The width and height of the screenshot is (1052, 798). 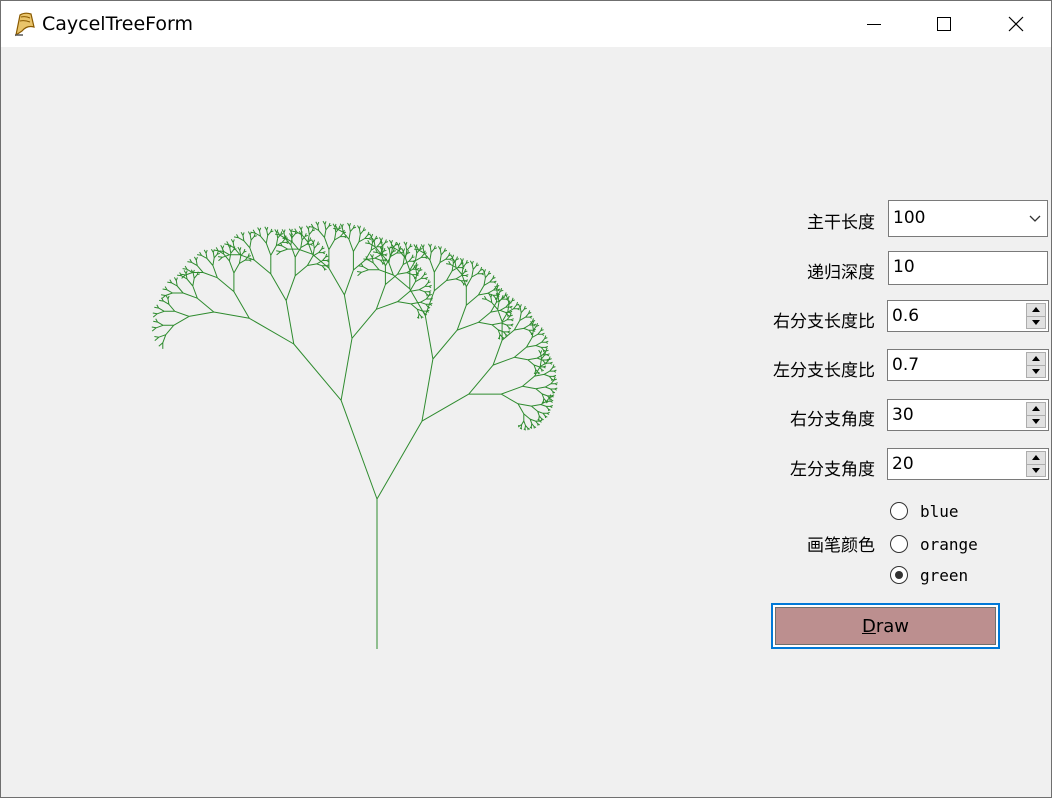 I want to click on app-icon, so click(x=25, y=24).